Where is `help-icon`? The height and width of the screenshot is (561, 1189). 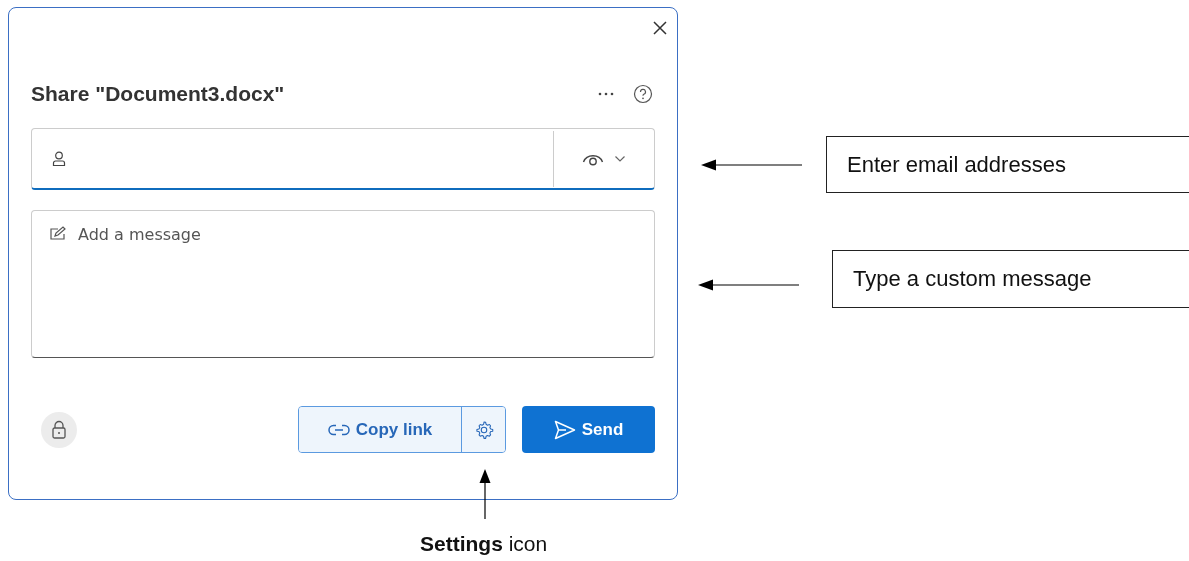 help-icon is located at coordinates (643, 94).